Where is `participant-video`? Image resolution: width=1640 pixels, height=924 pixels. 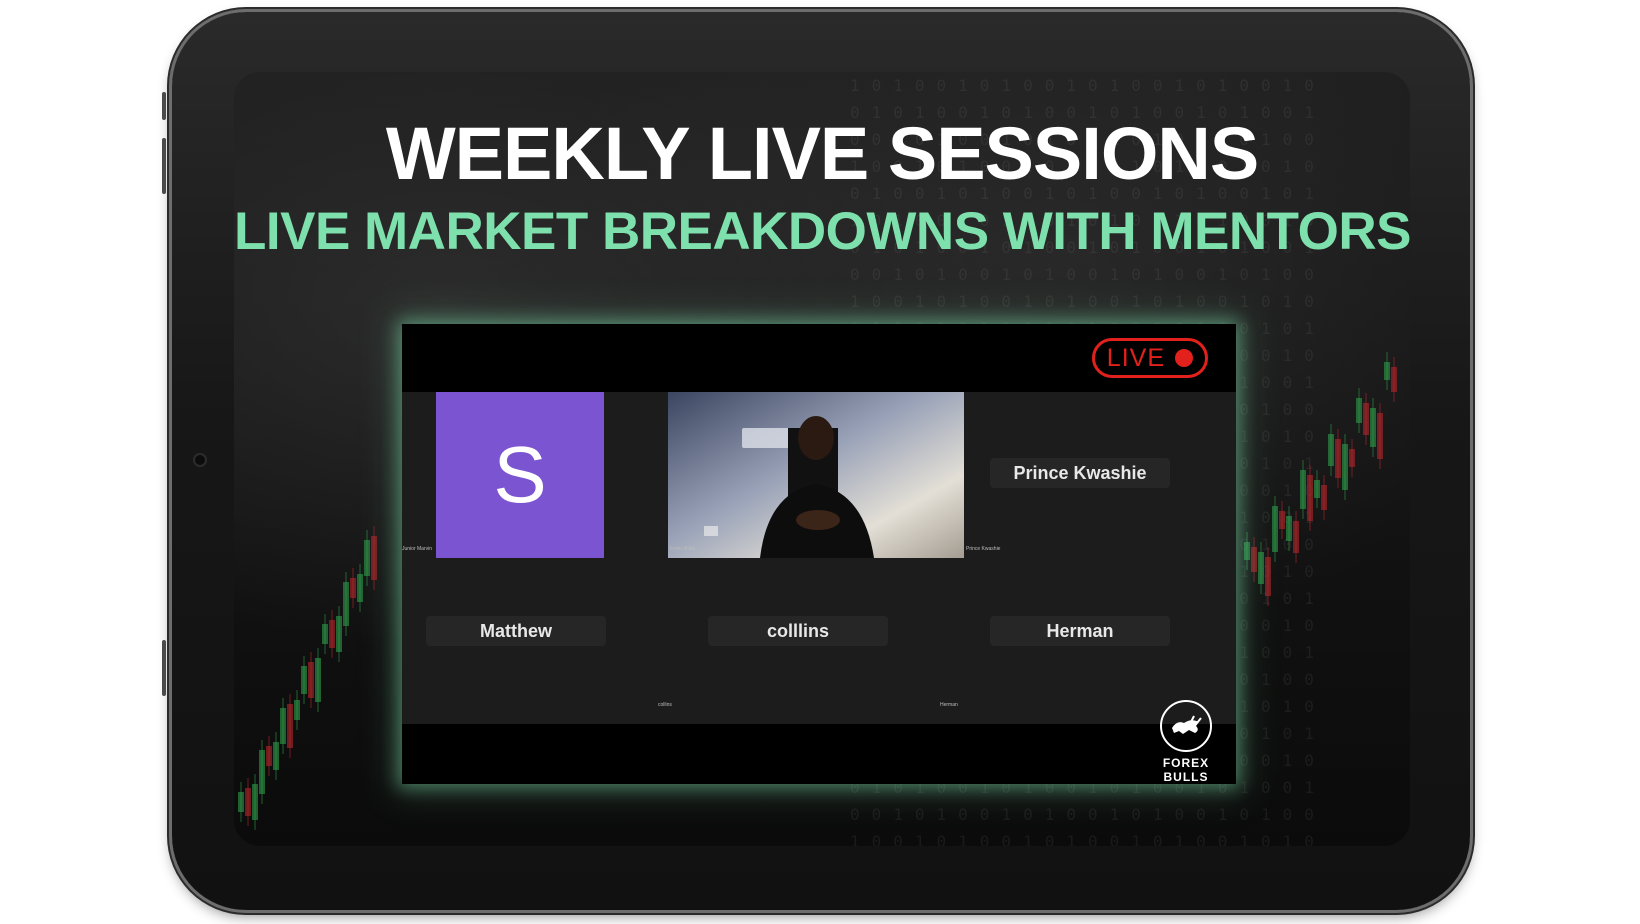 participant-video is located at coordinates (816, 475).